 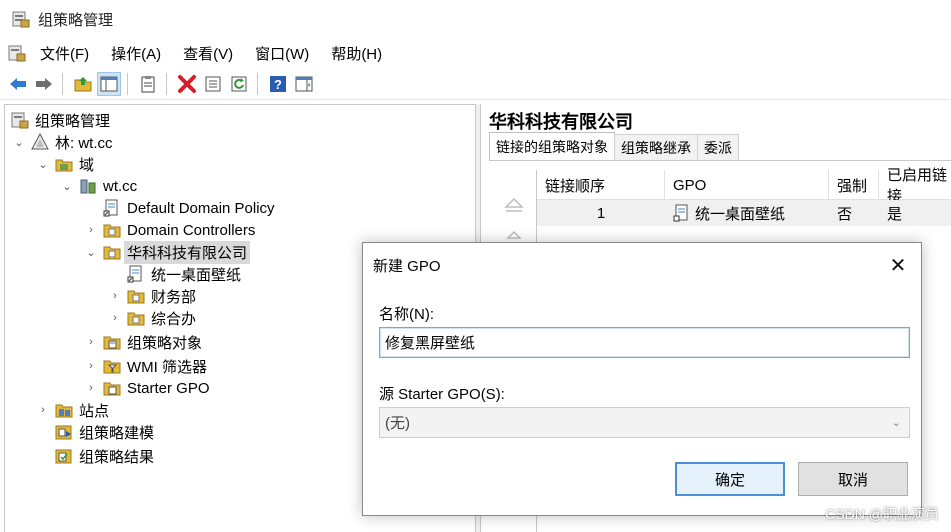 What do you see at coordinates (853, 479) in the screenshot?
I see `cancel-button: 取消` at bounding box center [853, 479].